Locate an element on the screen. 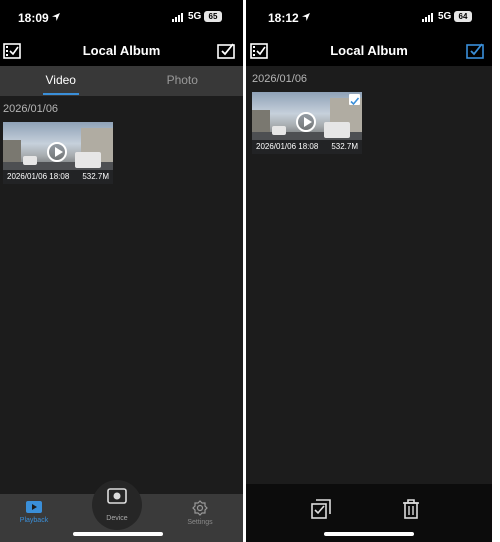 This screenshot has height=542, width=500. video-thumbnail-selected: 2026/01/06 18:08 532.7M is located at coordinates (307, 123).